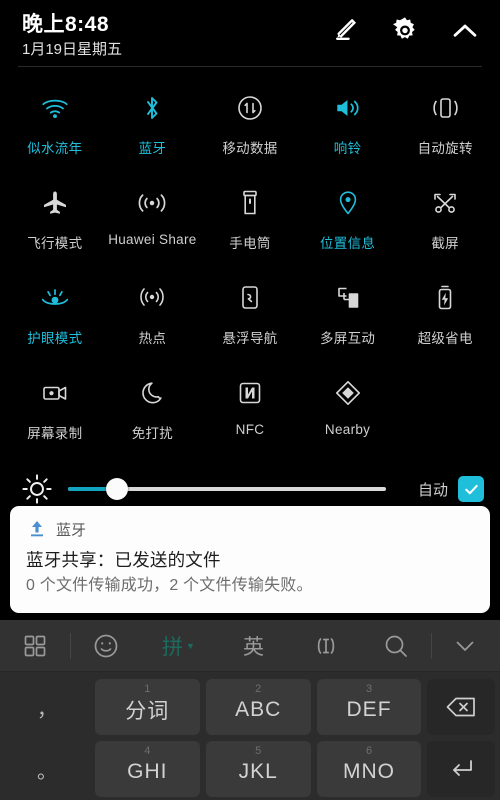 This screenshot has height=800, width=500. What do you see at coordinates (72, 49) in the screenshot?
I see `status-date: 1月19日星期五` at bounding box center [72, 49].